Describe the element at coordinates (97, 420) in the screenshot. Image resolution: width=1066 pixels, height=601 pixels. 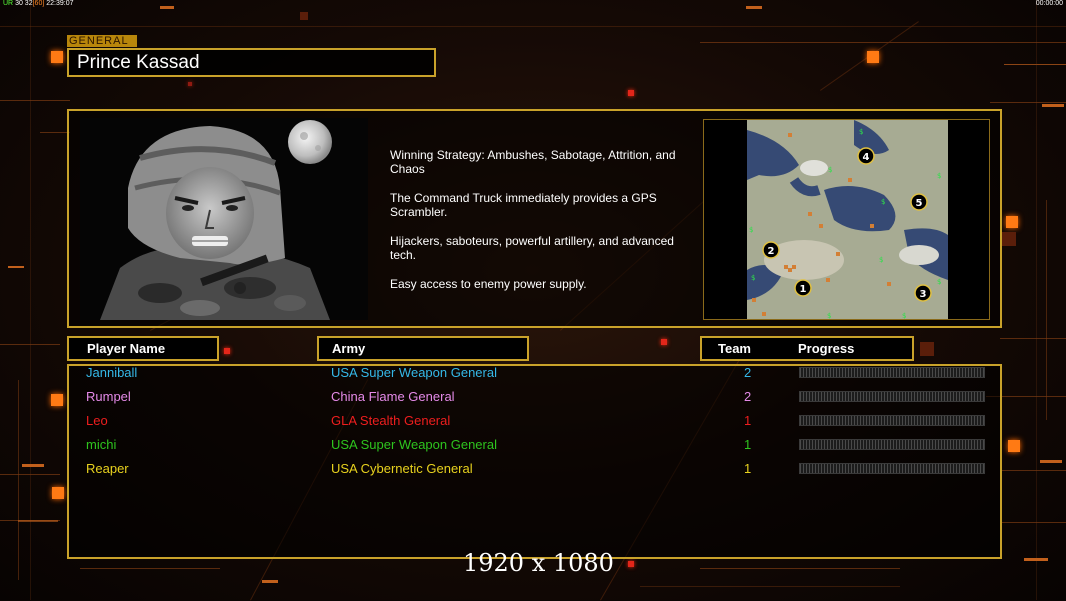
I see `player-name: Leo` at that location.